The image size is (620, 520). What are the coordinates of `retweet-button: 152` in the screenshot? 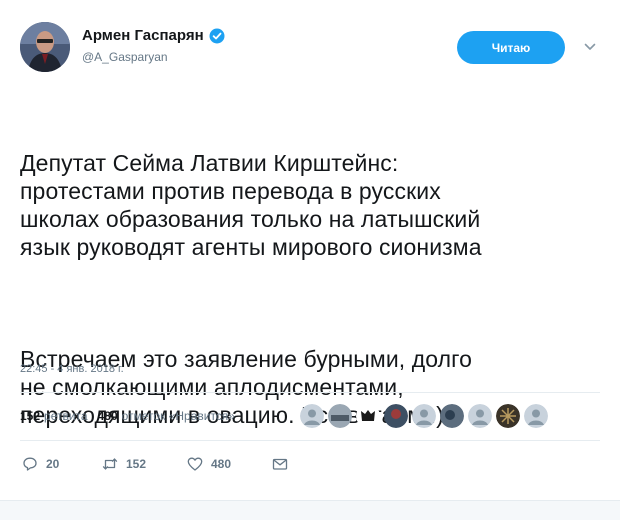 It's located at (144, 464).